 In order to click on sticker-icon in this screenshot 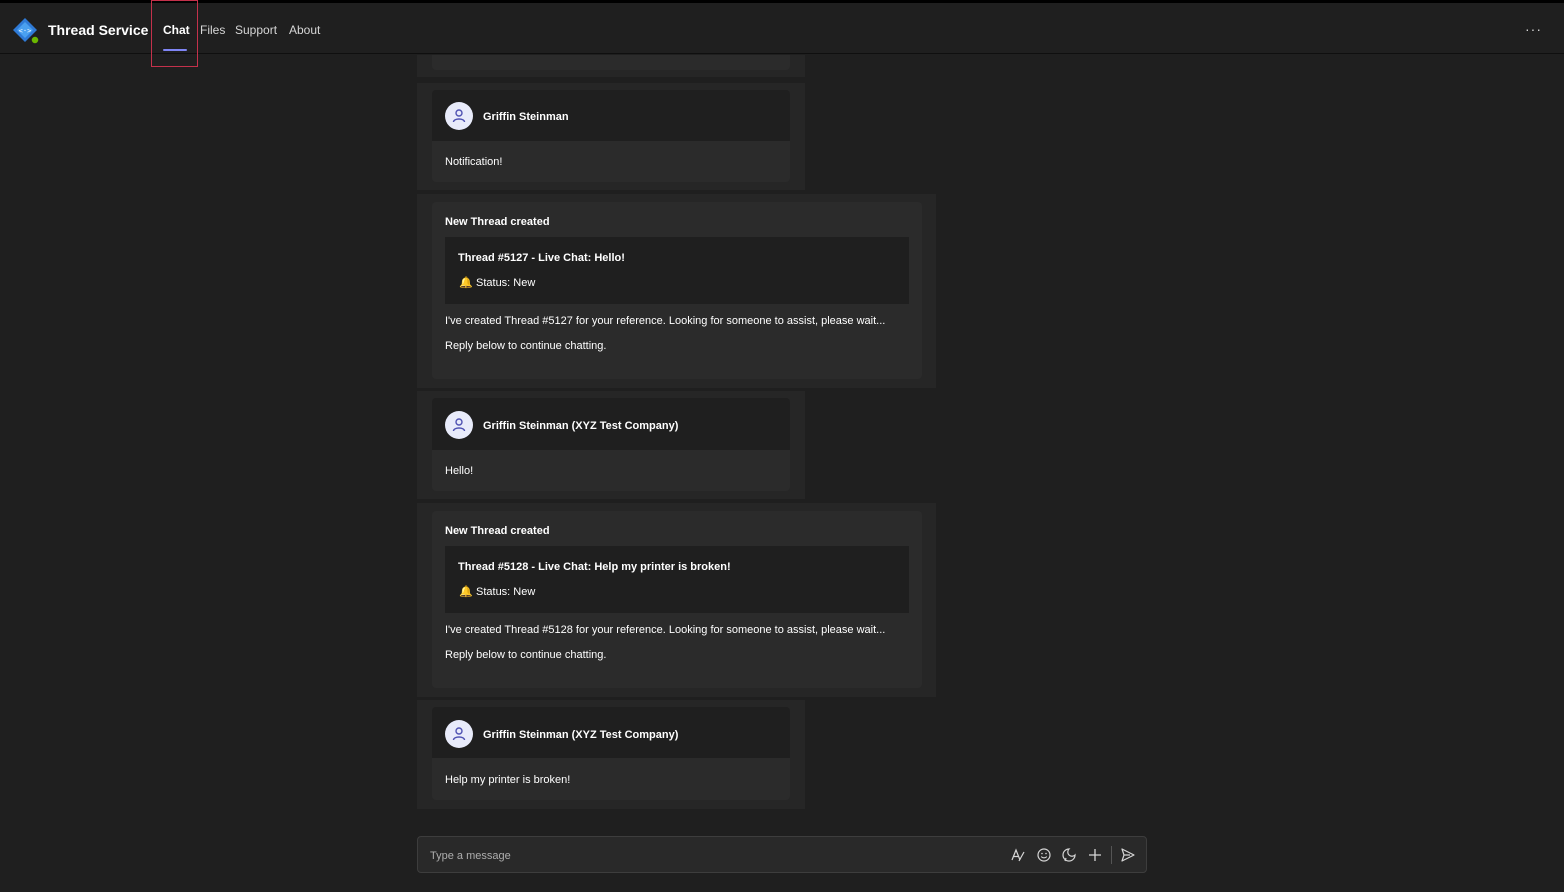, I will do `click(1069, 855)`.